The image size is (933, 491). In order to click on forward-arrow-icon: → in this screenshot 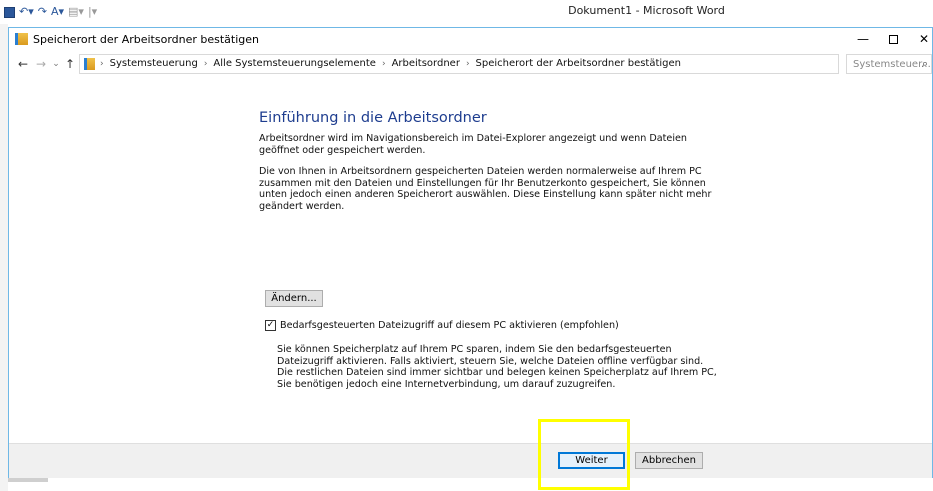, I will do `click(41, 64)`.